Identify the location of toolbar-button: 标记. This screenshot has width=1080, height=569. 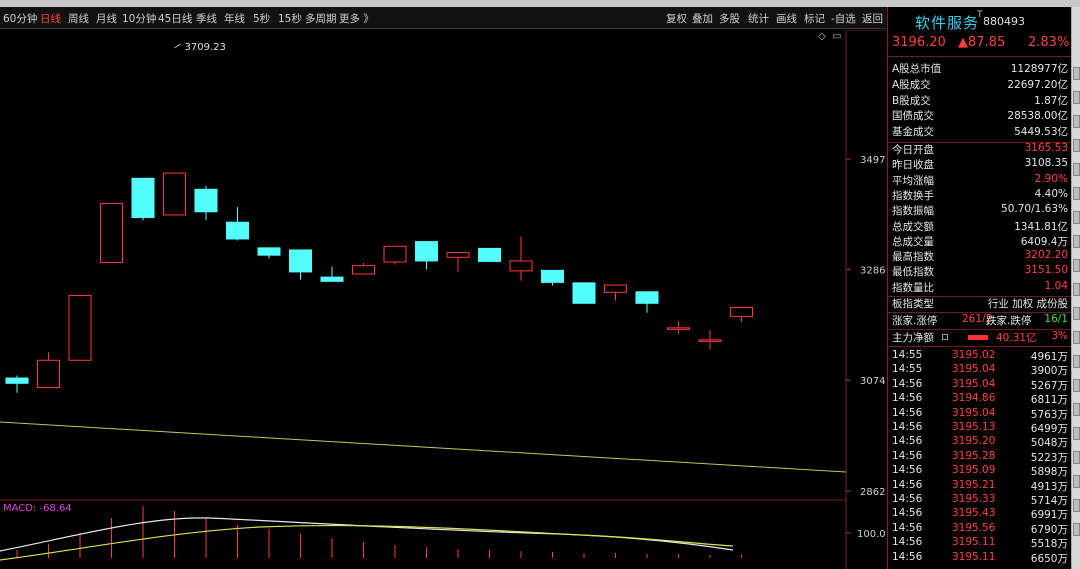
(814, 18).